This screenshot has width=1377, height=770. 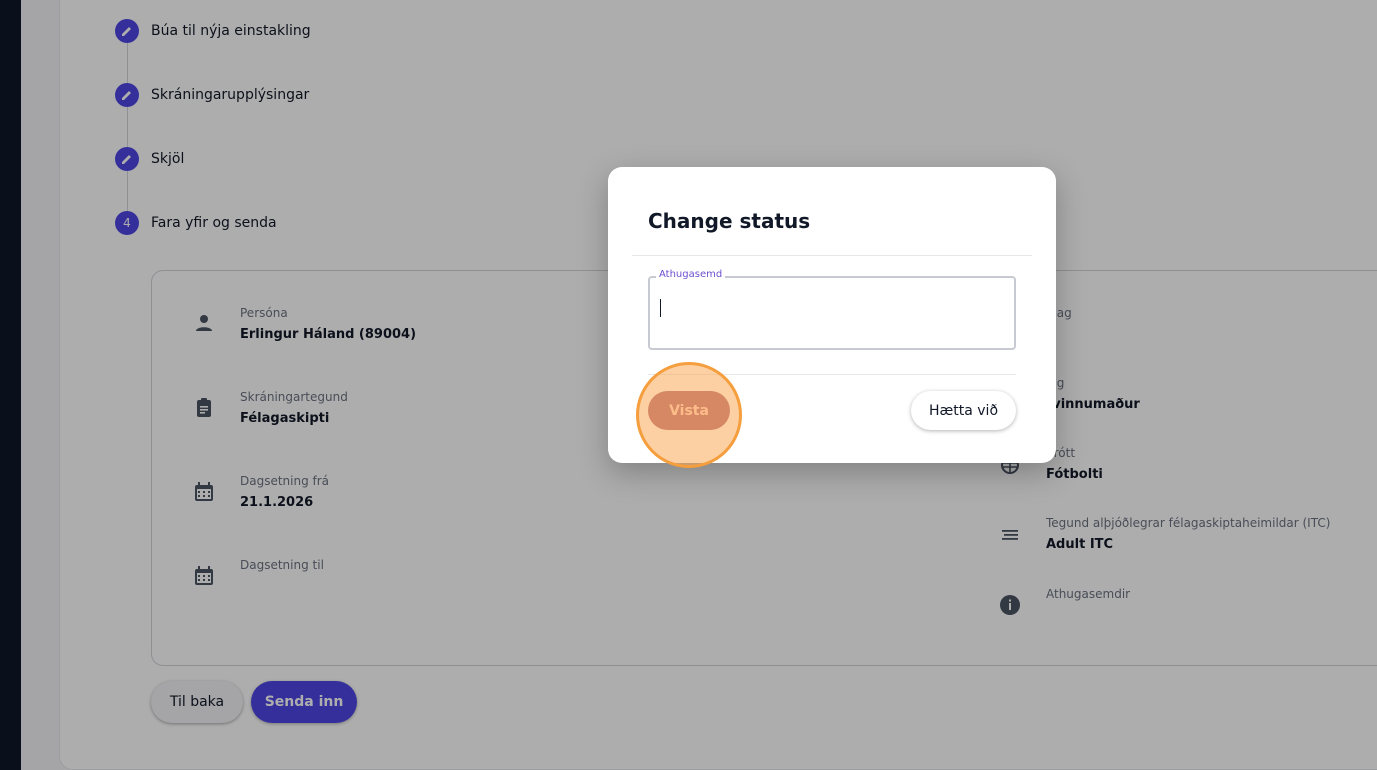 What do you see at coordinates (963, 410) in the screenshot?
I see `cancel-button: Hætta við` at bounding box center [963, 410].